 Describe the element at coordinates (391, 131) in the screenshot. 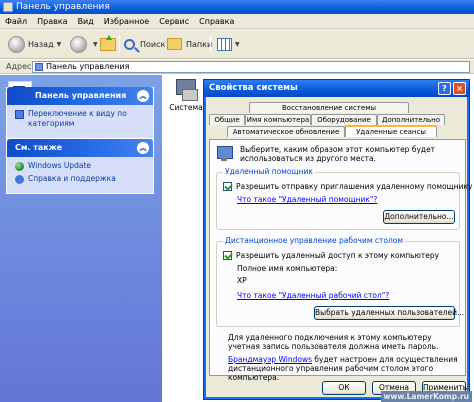

I see `tab-remote: Удаленные сеансы` at that location.